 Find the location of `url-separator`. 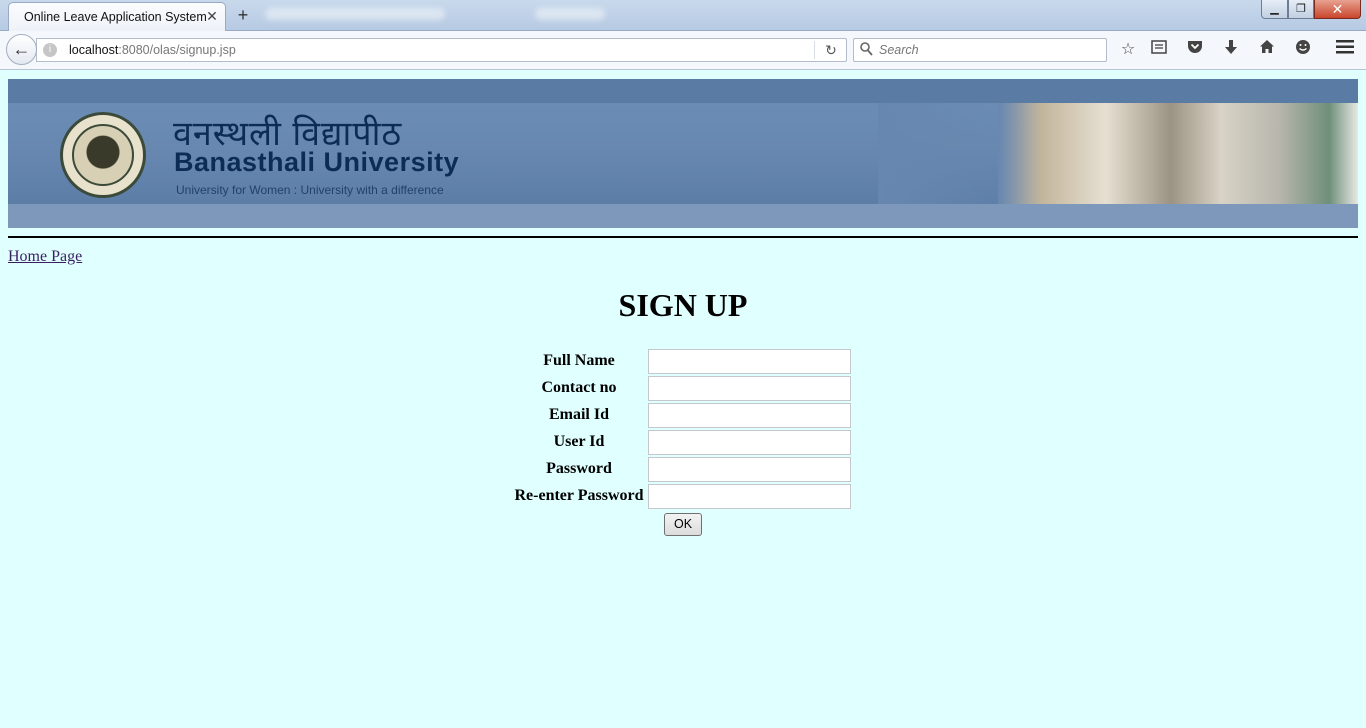

url-separator is located at coordinates (814, 50).